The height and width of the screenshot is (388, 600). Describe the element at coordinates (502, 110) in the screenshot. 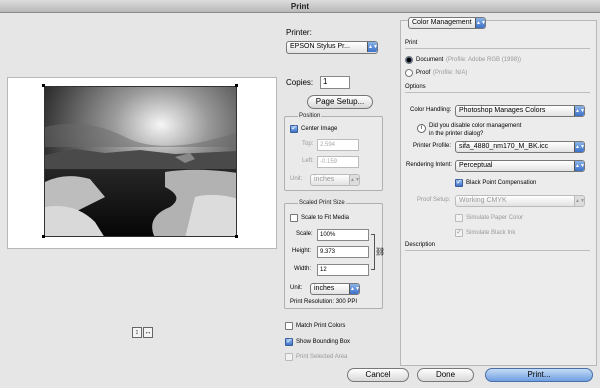

I see `color-handling-value: Photoshop Manages Colors` at that location.